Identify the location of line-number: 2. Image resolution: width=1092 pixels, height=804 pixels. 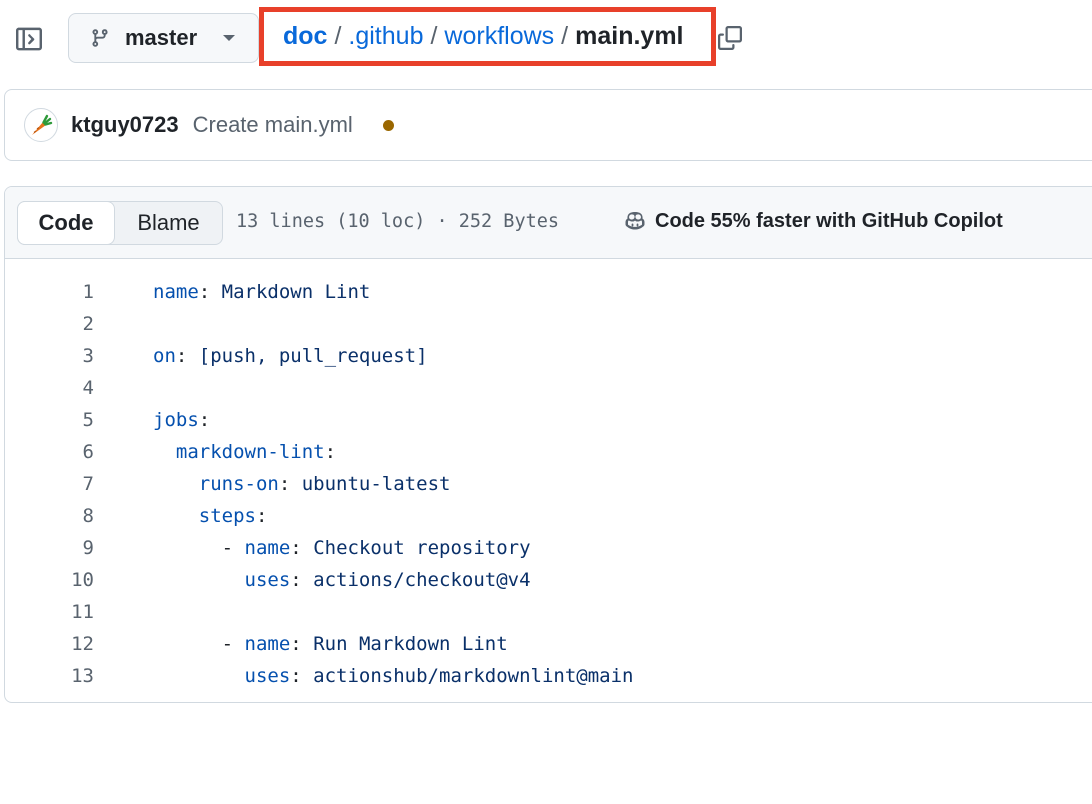
(49, 324).